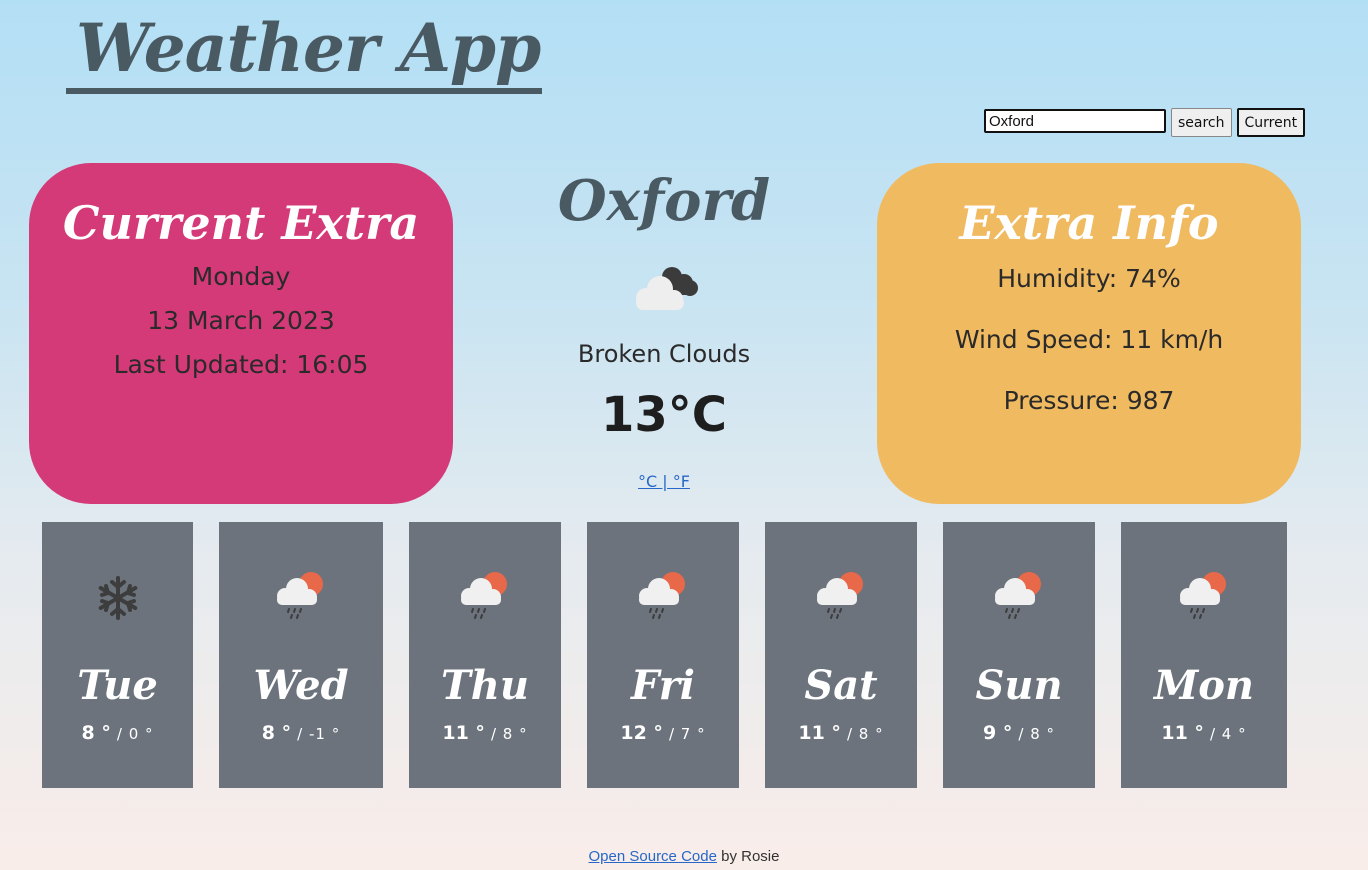 The height and width of the screenshot is (870, 1368). I want to click on search-form: search Current, so click(1145, 122).